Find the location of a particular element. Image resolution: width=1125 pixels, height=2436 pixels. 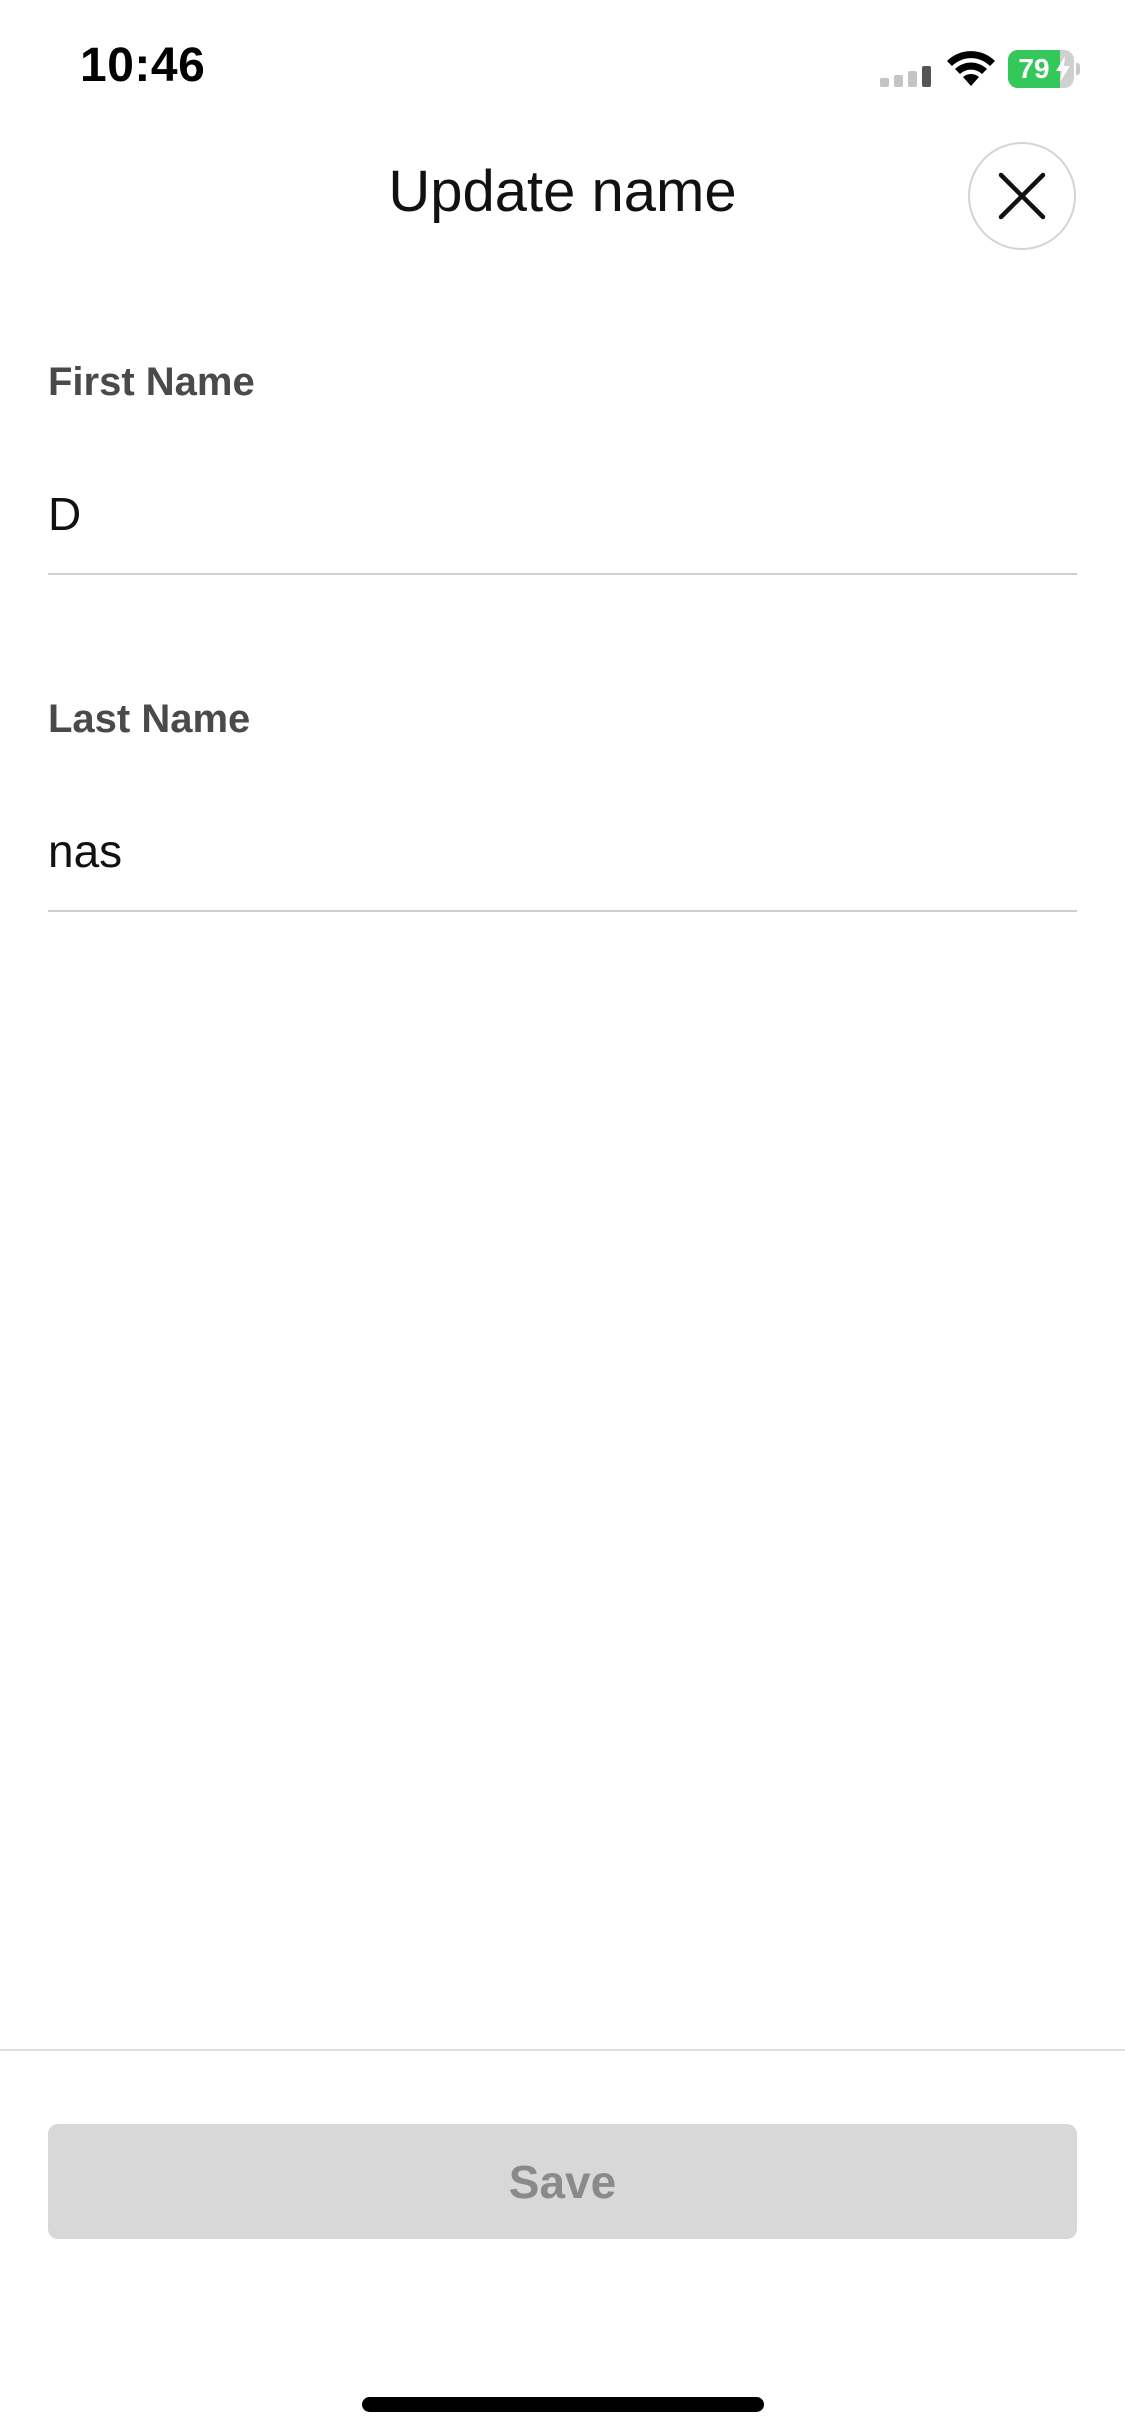

battery-level-text: 79 is located at coordinates (1034, 68).